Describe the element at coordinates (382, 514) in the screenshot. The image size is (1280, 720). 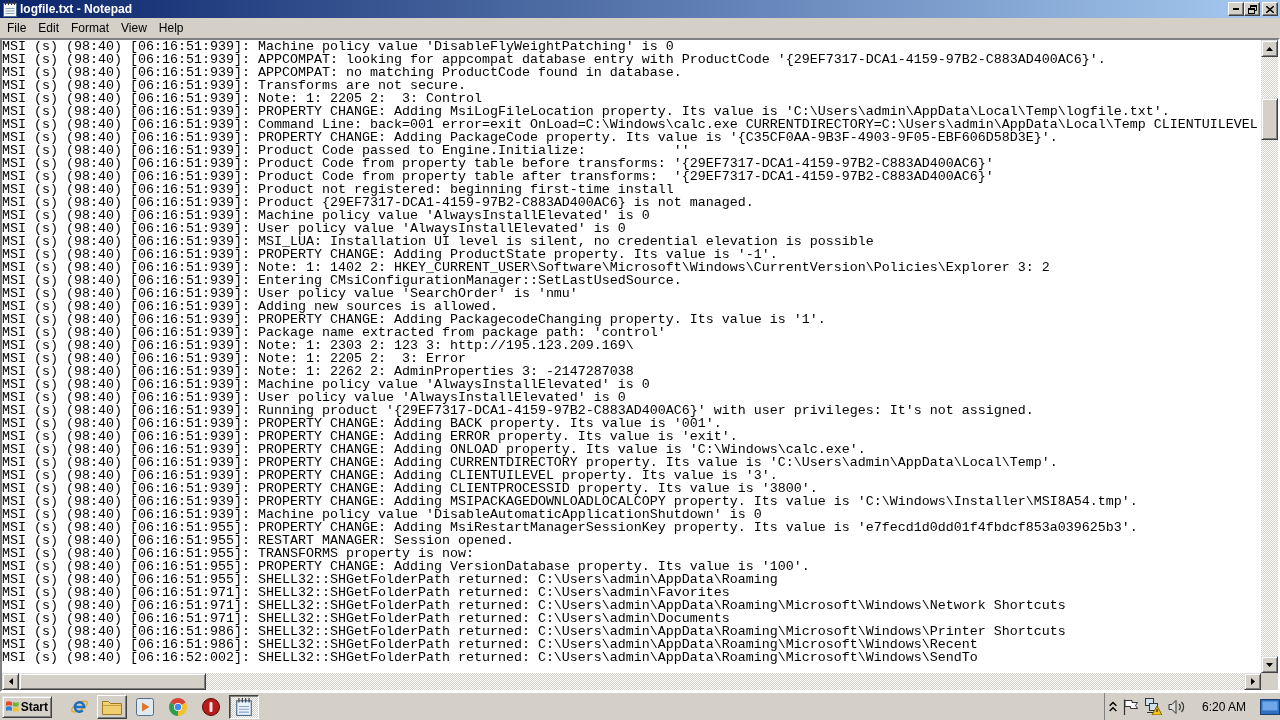
I see `log-line: MSI (s) (98:40) [06:16:51:939]: Machine policy value 'DisableAutomaticApplicationShutdown' is 0` at that location.